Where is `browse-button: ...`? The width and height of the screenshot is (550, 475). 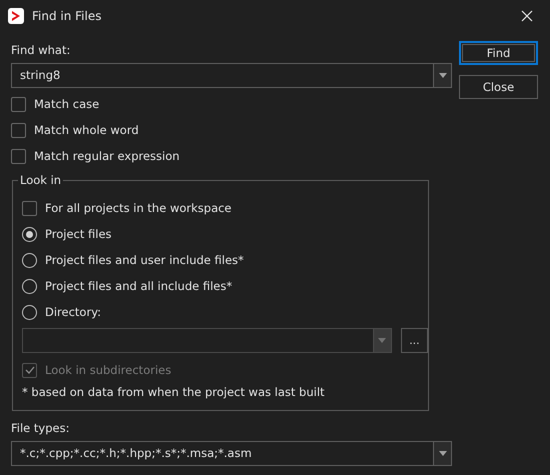 browse-button: ... is located at coordinates (414, 340).